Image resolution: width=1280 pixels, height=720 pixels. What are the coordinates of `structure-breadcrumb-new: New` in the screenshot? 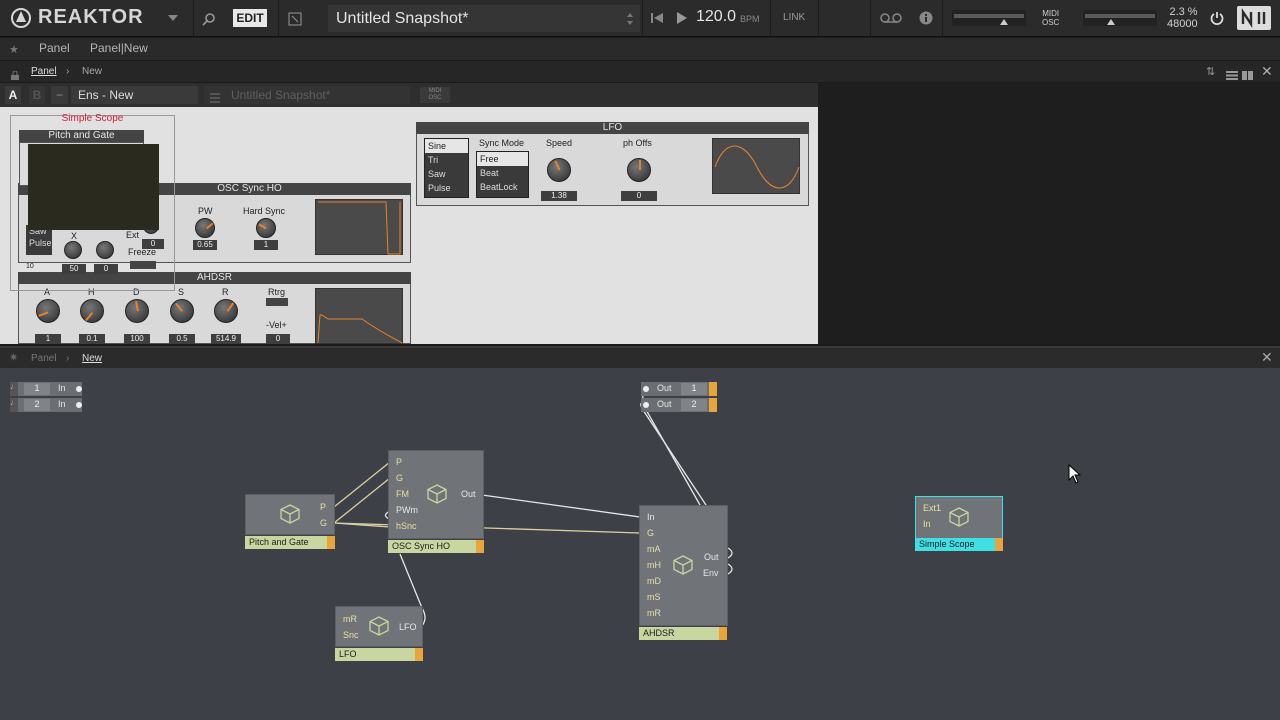 It's located at (92, 358).